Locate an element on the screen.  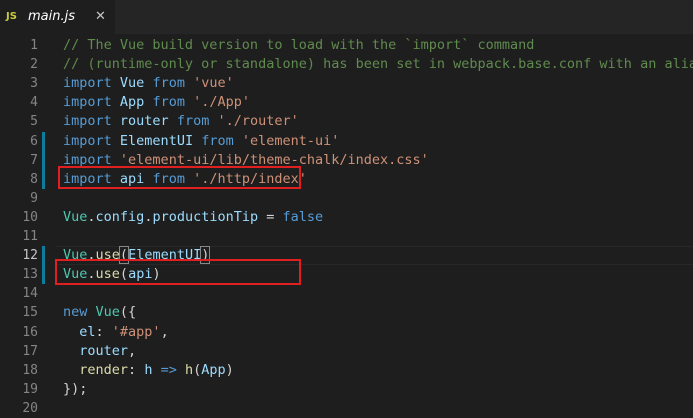
code-token: './router' is located at coordinates (258, 121).